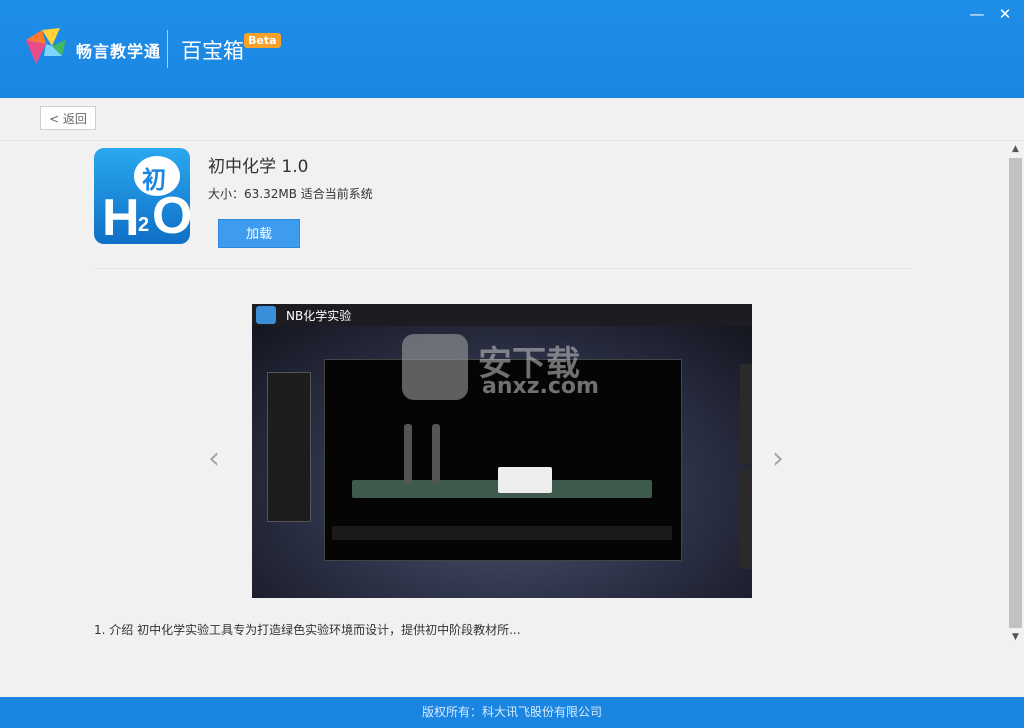 This screenshot has height=728, width=1024. I want to click on back-button: < 返回, so click(68, 118).